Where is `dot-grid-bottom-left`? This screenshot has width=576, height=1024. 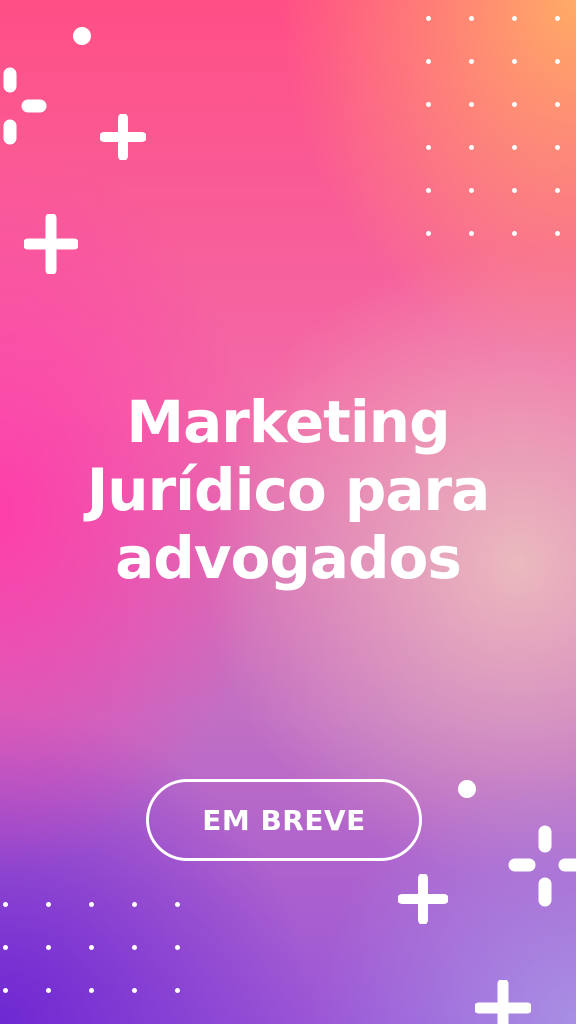 dot-grid-bottom-left is located at coordinates (91, 947).